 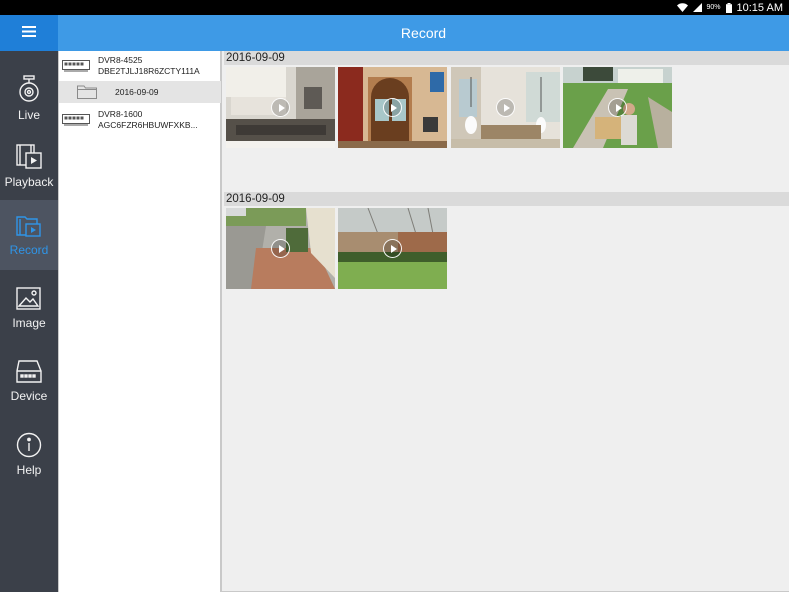 I want to click on device-row-1: DVR8-4525 DBE2TJLJ18R6ZCTY111A, so click(x=140, y=66).